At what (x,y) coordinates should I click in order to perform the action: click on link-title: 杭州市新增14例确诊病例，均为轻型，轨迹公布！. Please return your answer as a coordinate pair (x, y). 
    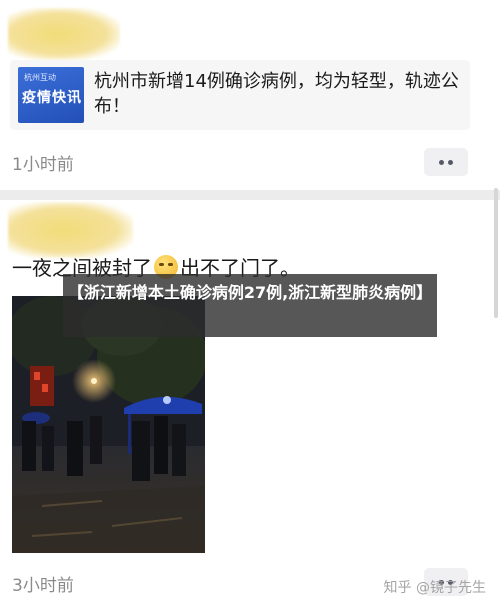
    Looking at the image, I should click on (276, 94).